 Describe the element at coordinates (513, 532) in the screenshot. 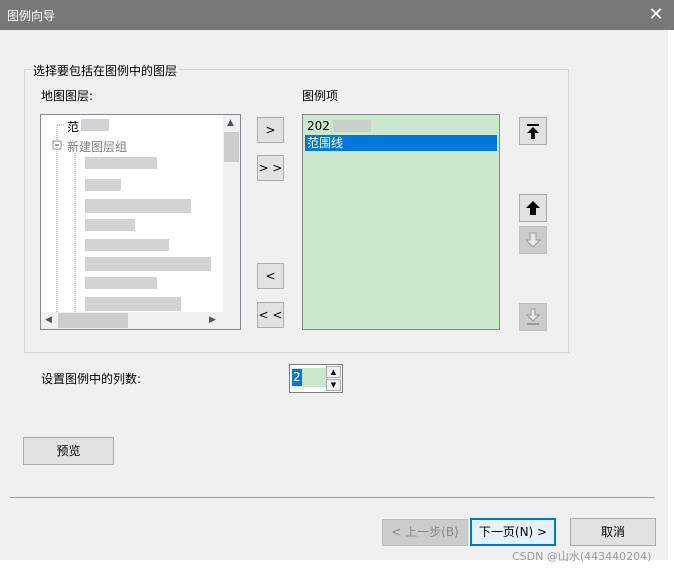

I see `next-button: 下一页(N) >` at that location.